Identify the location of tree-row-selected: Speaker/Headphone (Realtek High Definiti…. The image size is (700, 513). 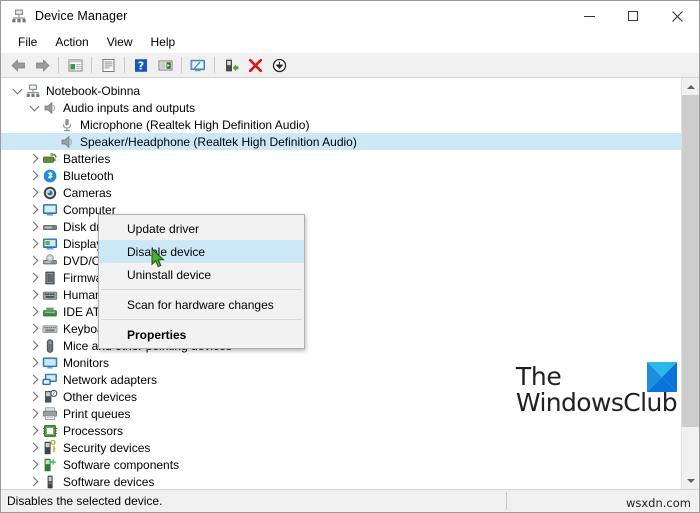
(341, 141).